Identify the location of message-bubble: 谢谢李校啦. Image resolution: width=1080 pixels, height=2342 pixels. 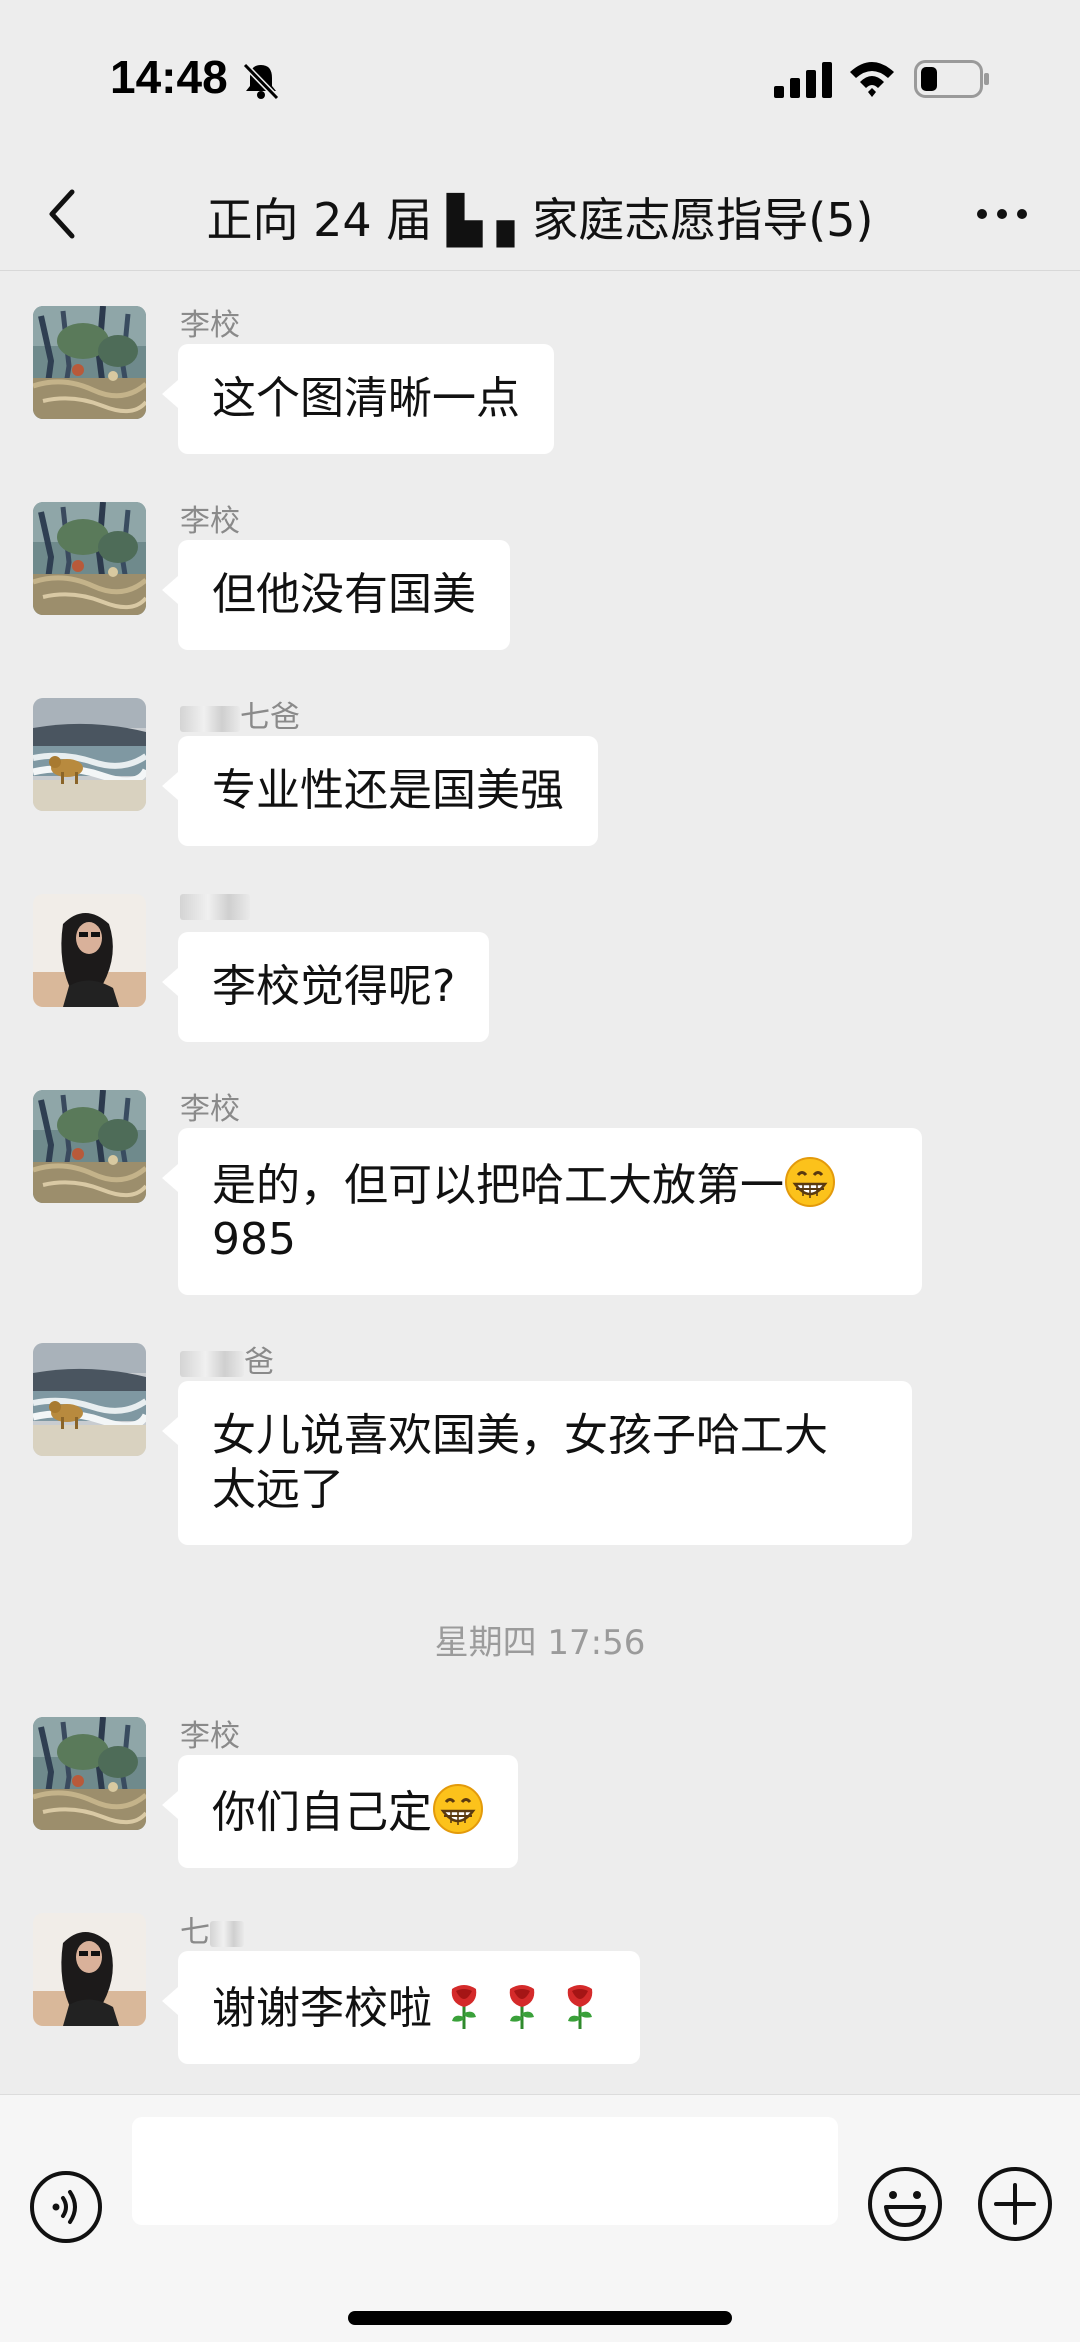
(401, 2007).